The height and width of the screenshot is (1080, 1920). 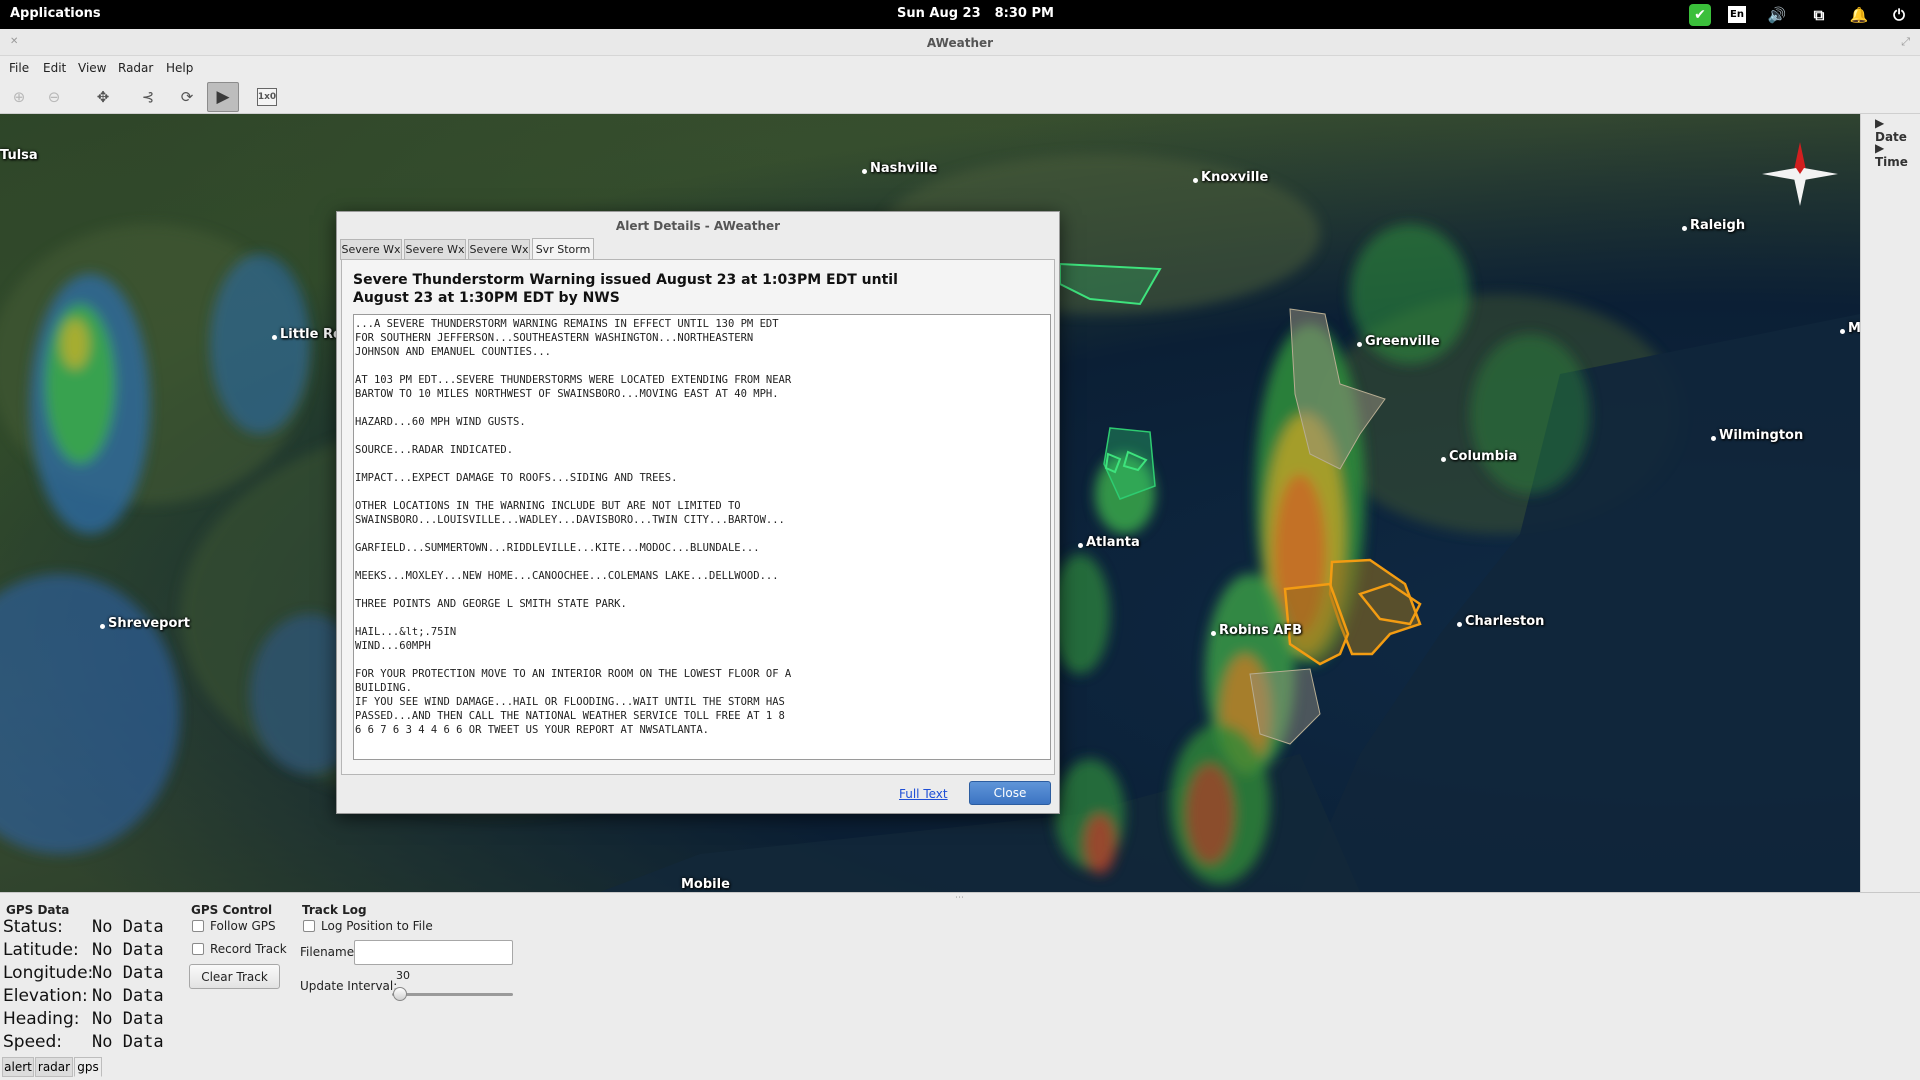 What do you see at coordinates (400, 994) in the screenshot?
I see `update-interval-slider` at bounding box center [400, 994].